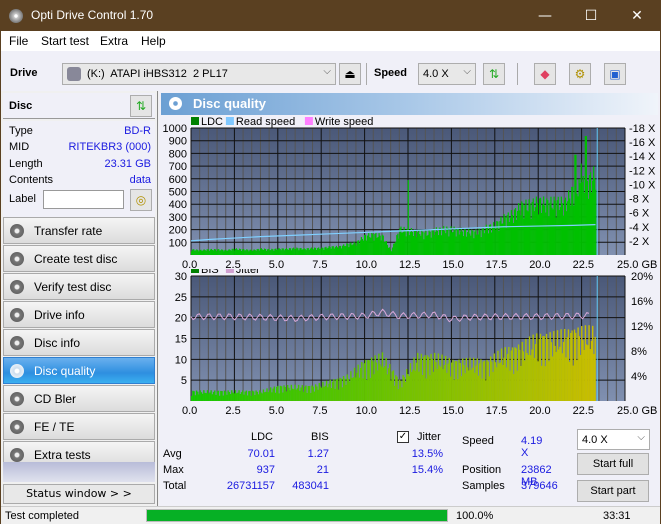 This screenshot has height=524, width=661. Describe the element at coordinates (350, 74) in the screenshot. I see `eject-button: ⏏` at that location.